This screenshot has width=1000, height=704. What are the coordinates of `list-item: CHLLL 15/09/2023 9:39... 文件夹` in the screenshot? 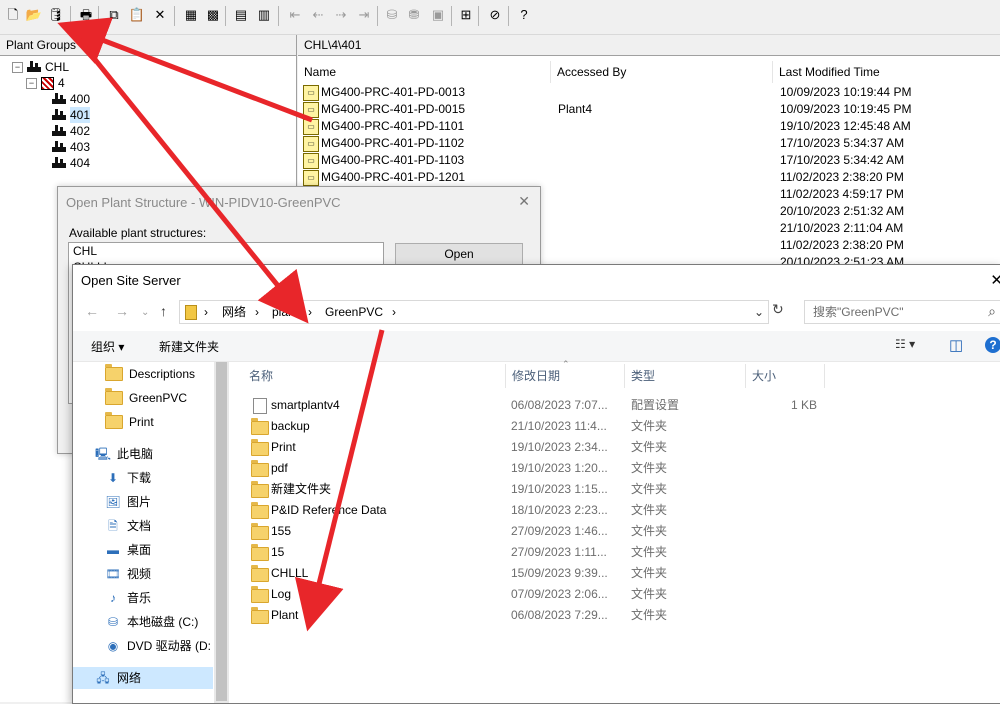 It's located at (621, 573).